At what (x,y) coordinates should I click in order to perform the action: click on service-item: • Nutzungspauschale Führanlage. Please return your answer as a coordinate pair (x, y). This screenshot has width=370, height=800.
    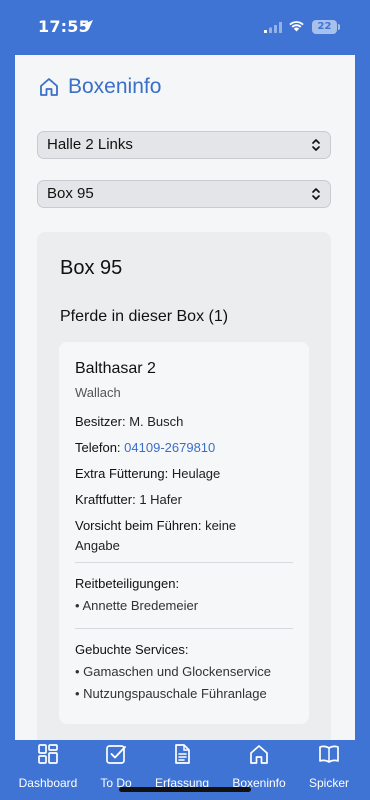
    Looking at the image, I should click on (171, 693).